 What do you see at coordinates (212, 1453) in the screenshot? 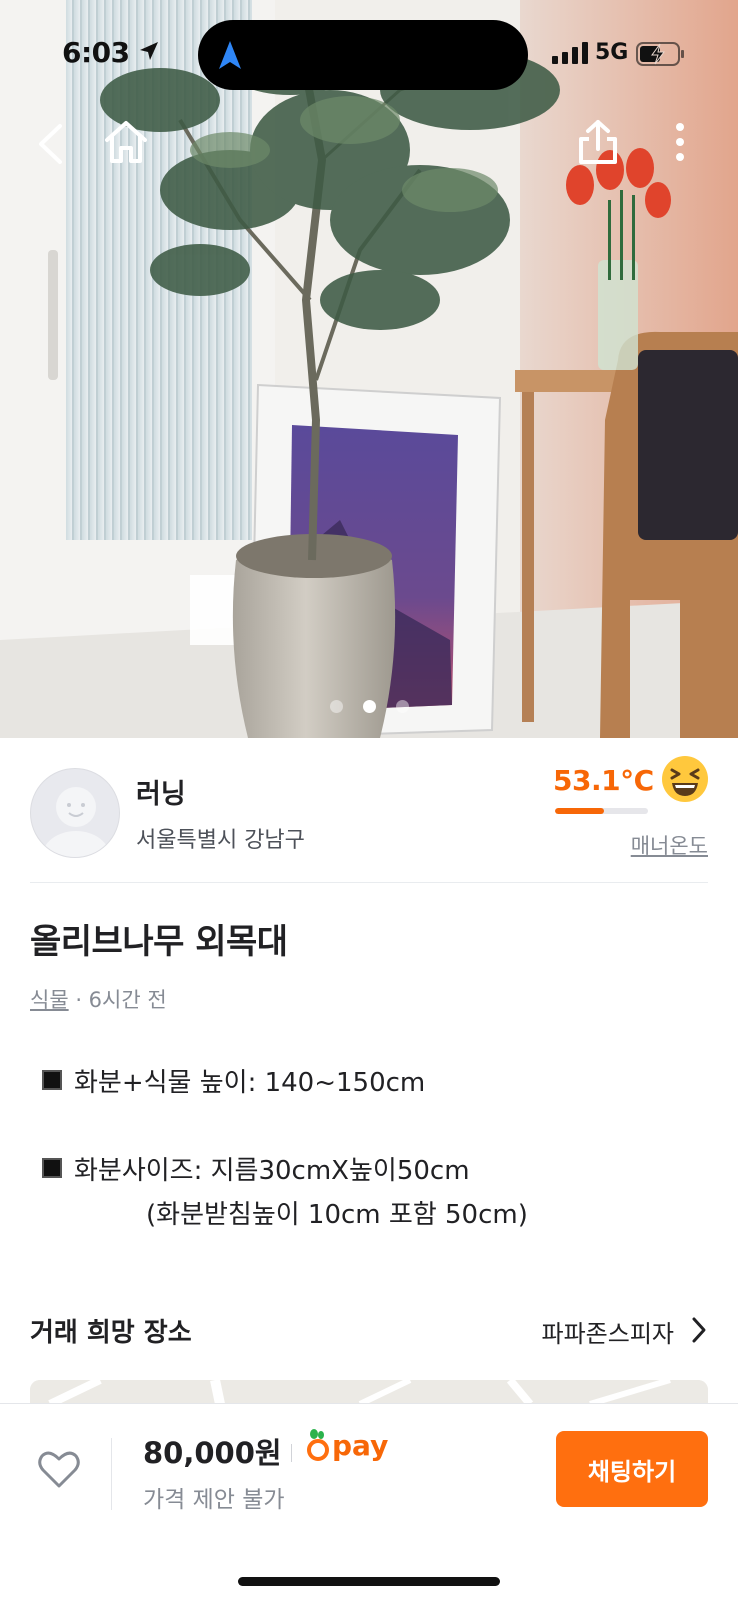
I see `price: 80,000원` at bounding box center [212, 1453].